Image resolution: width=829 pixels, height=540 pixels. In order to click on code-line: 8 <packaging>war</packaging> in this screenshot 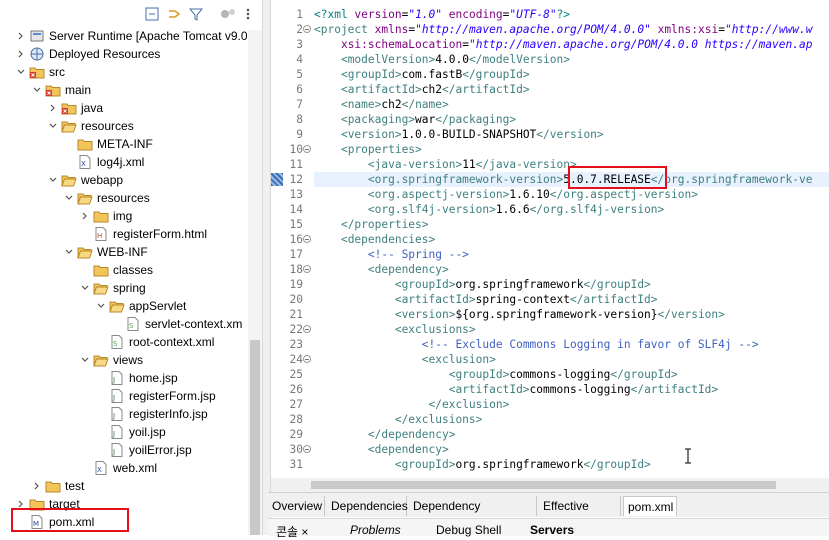, I will do `click(550, 119)`.